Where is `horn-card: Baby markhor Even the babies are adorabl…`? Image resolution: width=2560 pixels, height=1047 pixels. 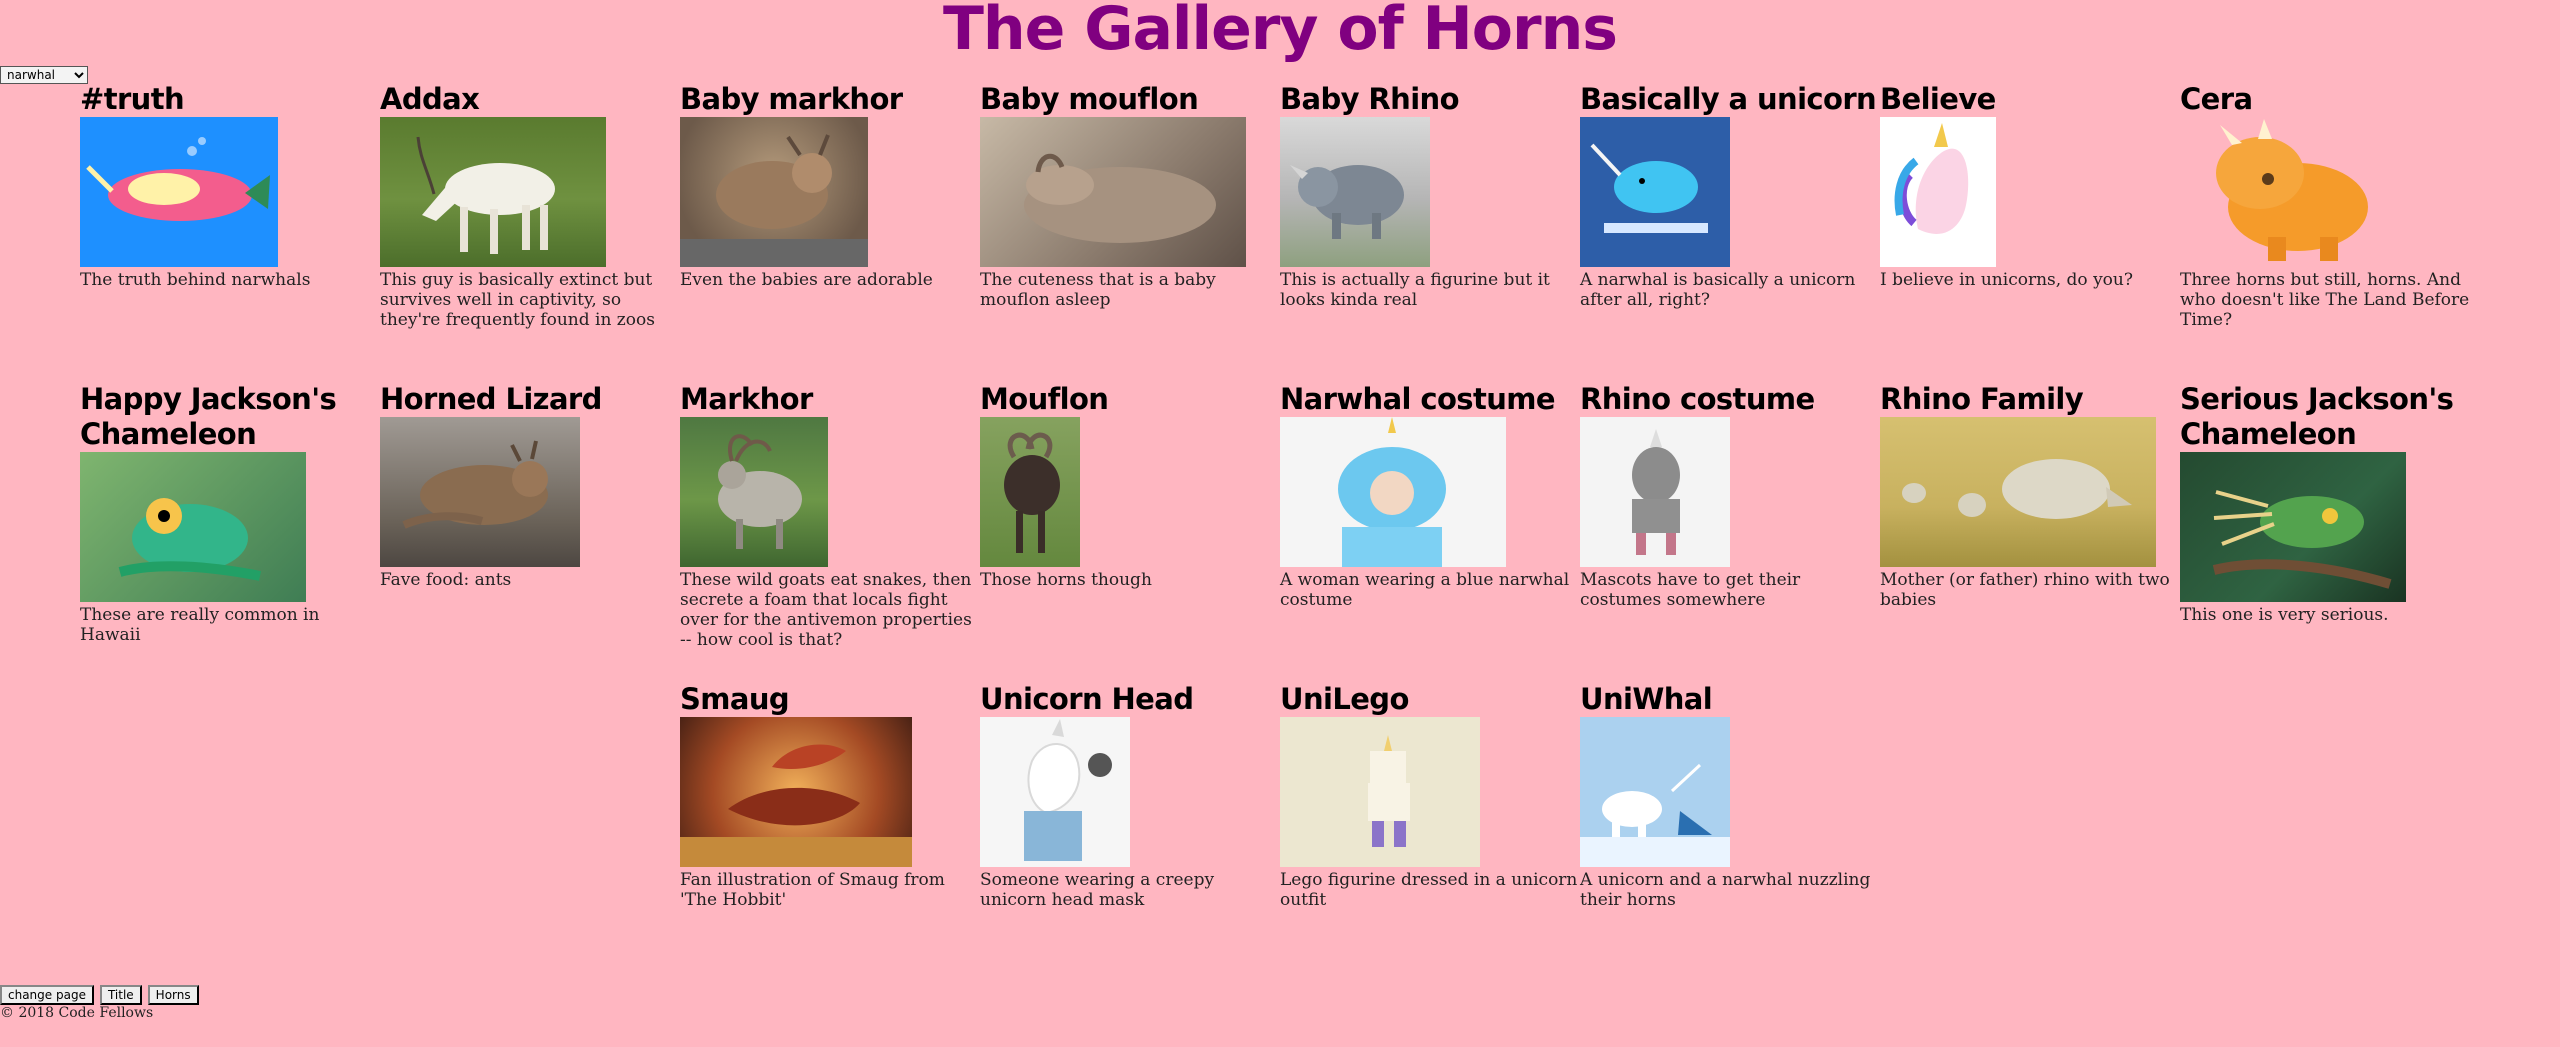
horn-card: Baby markhor Even the babies are adorabl… is located at coordinates (830, 186).